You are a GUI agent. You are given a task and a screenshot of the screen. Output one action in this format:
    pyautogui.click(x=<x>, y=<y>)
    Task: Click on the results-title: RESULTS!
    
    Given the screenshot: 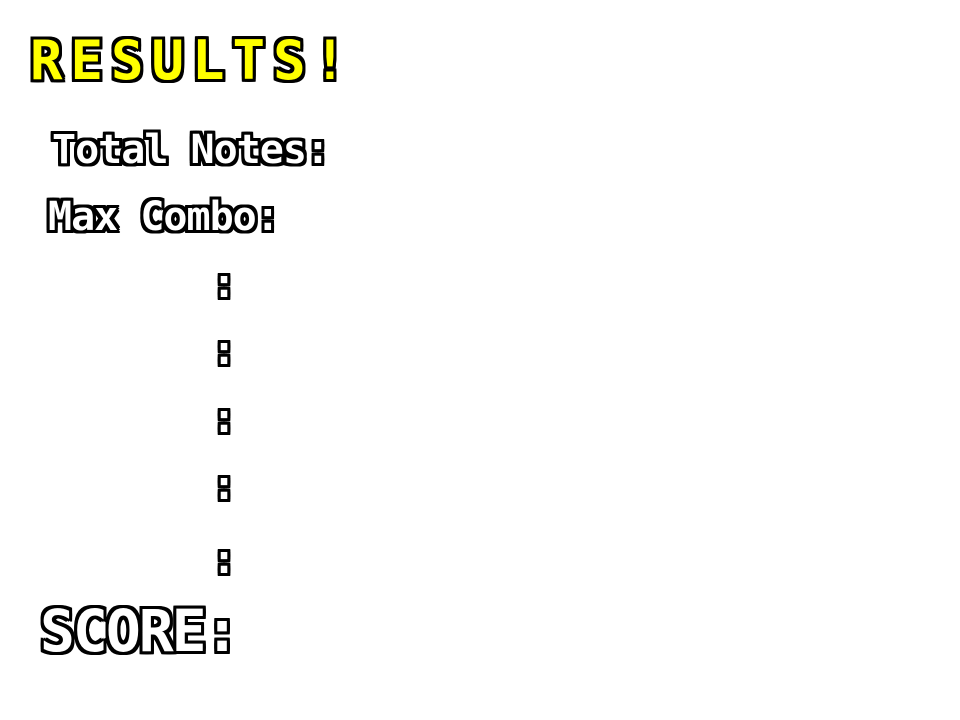 What is the action you would take?
    pyautogui.click(x=192, y=60)
    